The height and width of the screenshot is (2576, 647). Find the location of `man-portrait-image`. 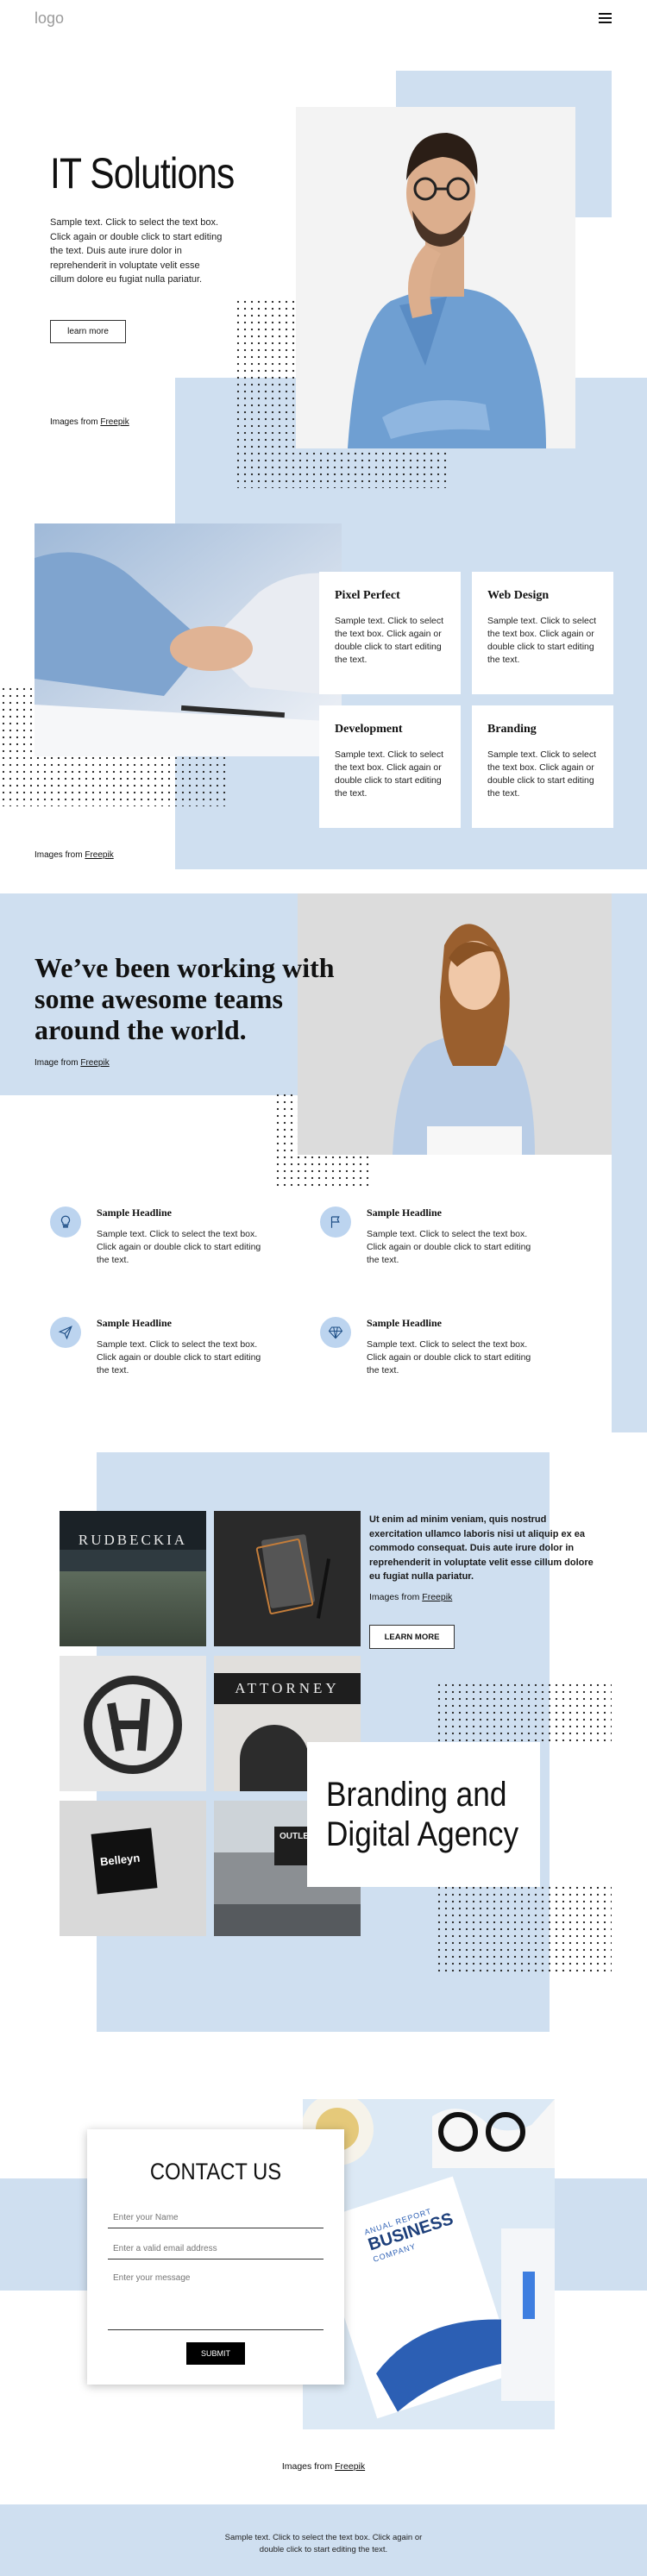

man-portrait-image is located at coordinates (435, 277).